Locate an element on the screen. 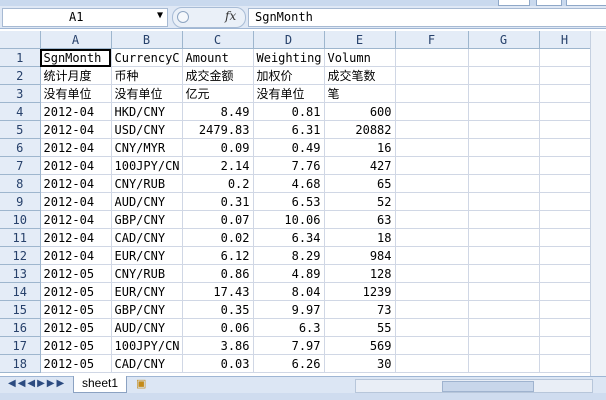  row-header: 5 is located at coordinates (20, 129).